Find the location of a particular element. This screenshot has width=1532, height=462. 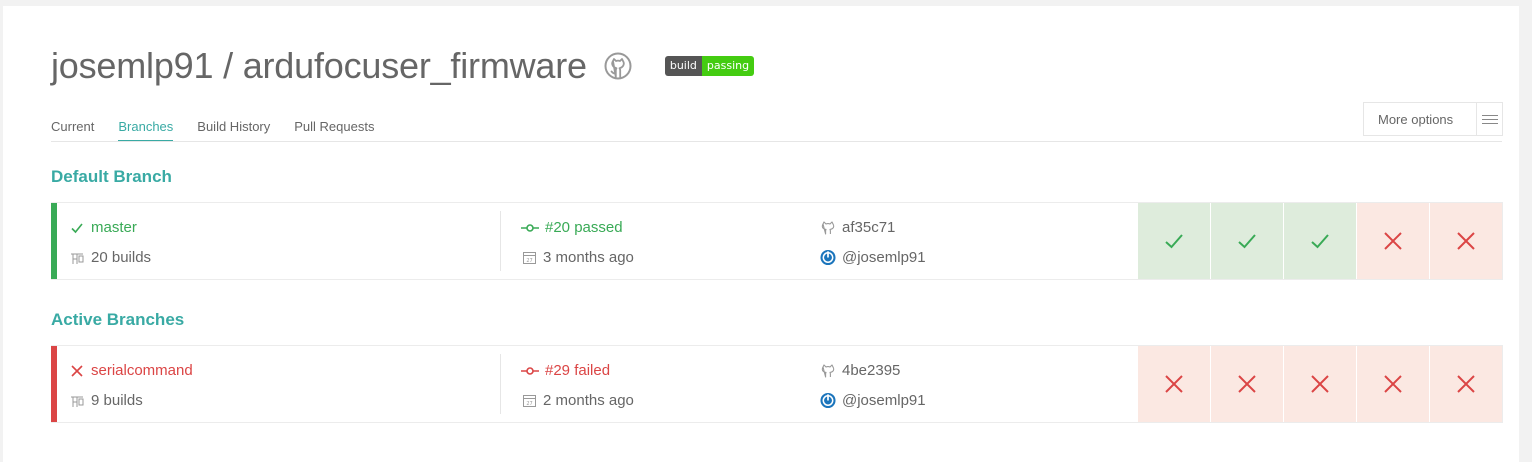

tab-branches: Branches is located at coordinates (146, 127).